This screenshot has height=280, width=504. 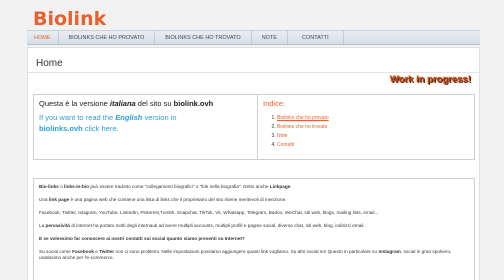 I want to click on page-title: Home, so click(x=49, y=63).